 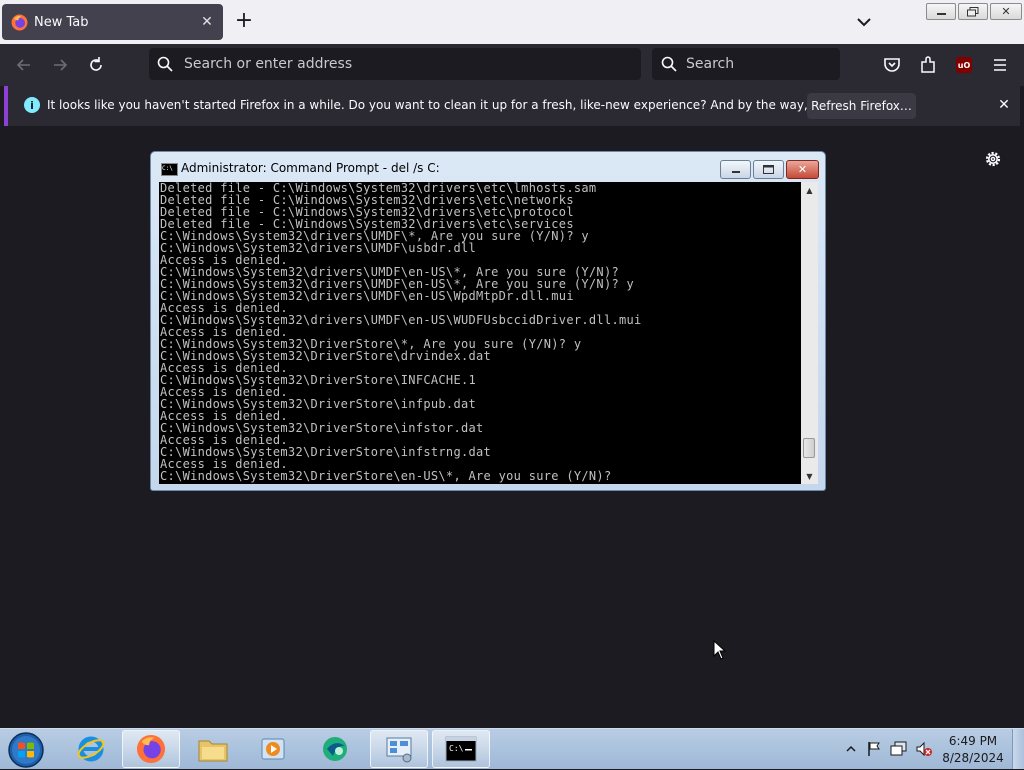 I want to click on scroll-up-icon: ▲, so click(x=809, y=190).